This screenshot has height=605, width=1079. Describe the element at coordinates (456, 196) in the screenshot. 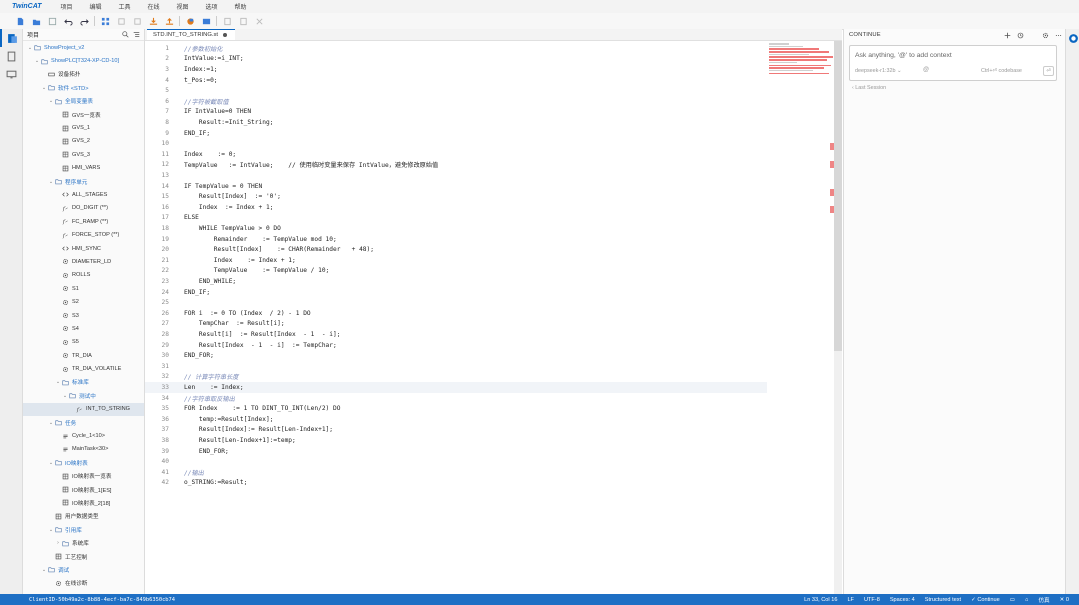

I see `code-line: 15 Result[Index] := '0';` at that location.